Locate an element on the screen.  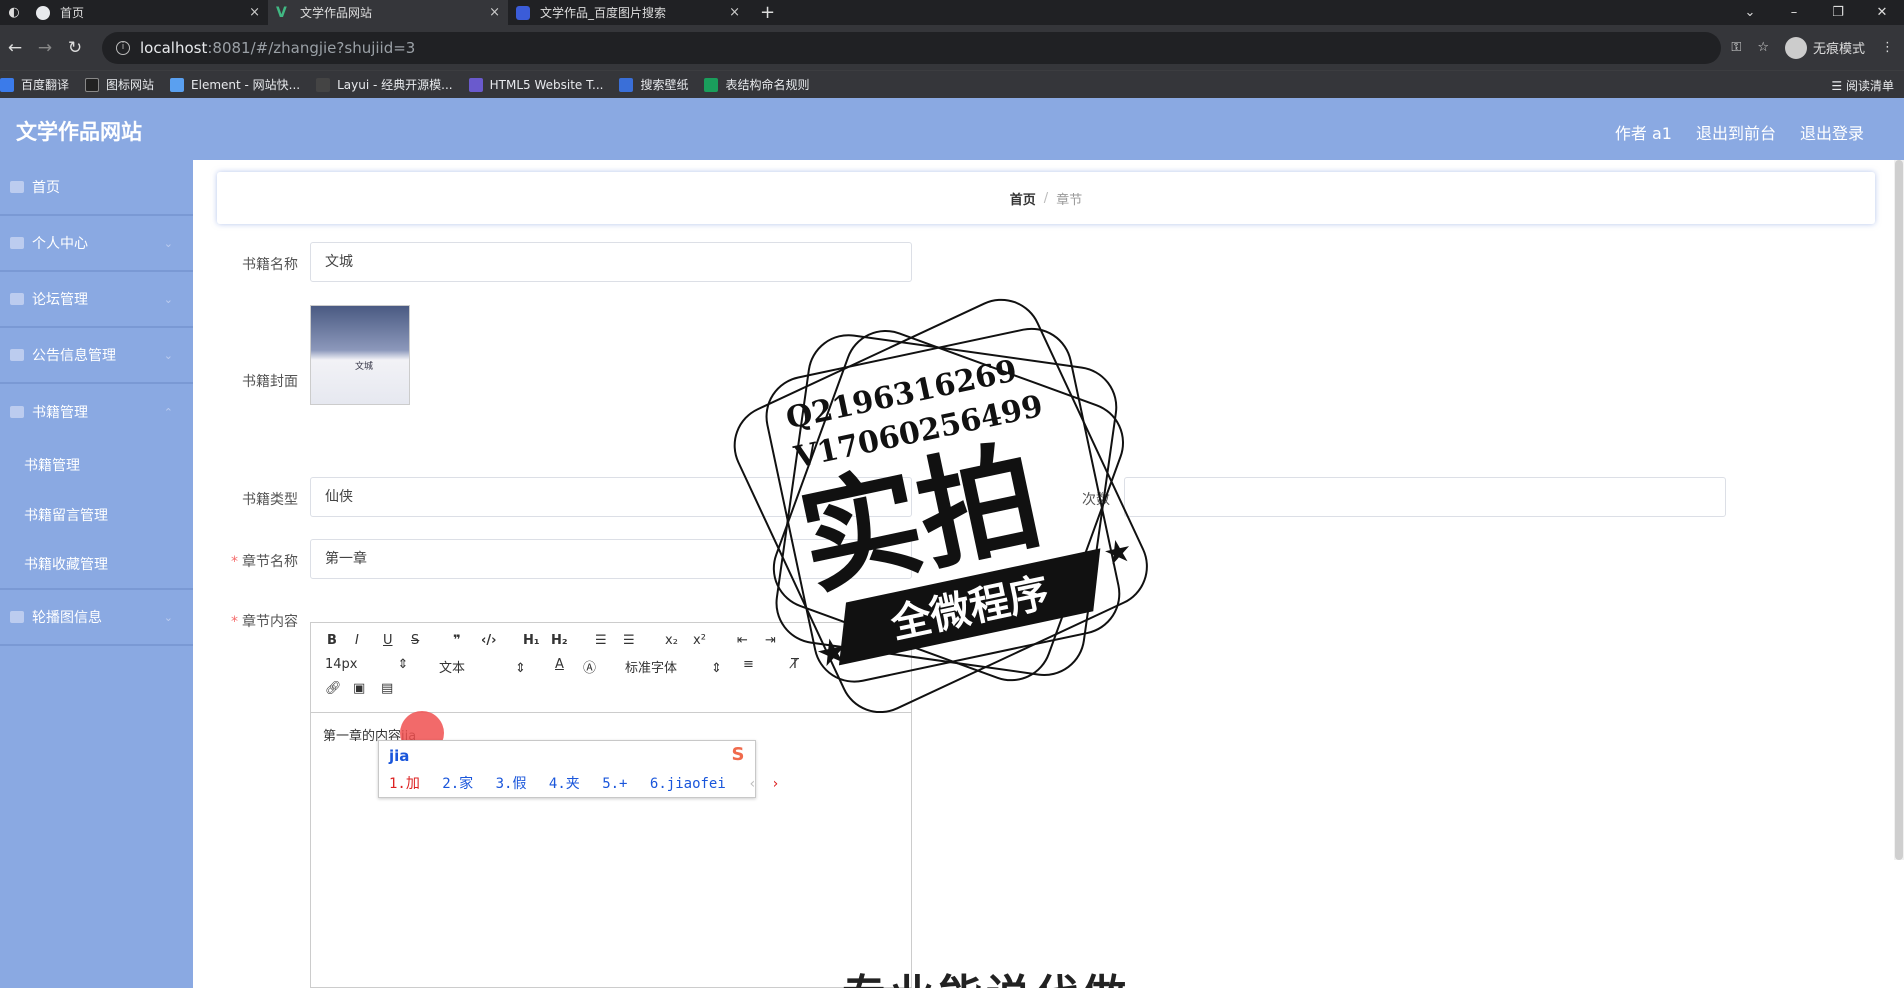
background-color-icon: Ⓐ is located at coordinates (589, 666).